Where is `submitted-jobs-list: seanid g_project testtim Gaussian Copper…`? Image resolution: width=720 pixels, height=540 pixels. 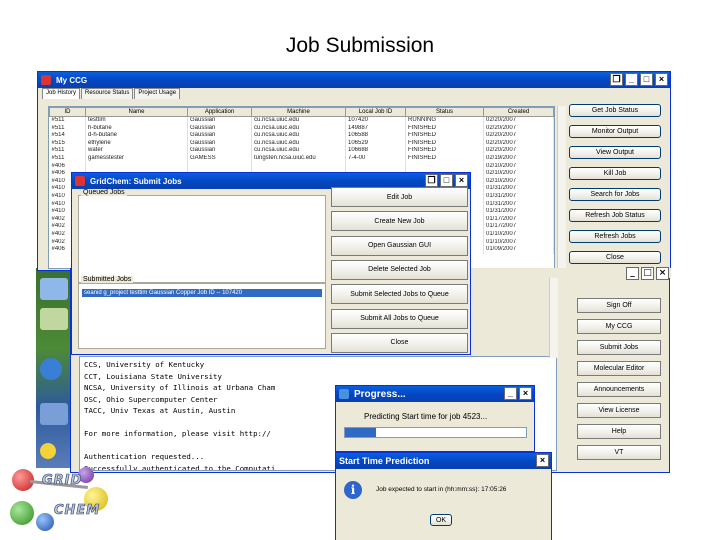
submitted-jobs-list: seanid g_project testtim Gaussian Copper… is located at coordinates (202, 316).